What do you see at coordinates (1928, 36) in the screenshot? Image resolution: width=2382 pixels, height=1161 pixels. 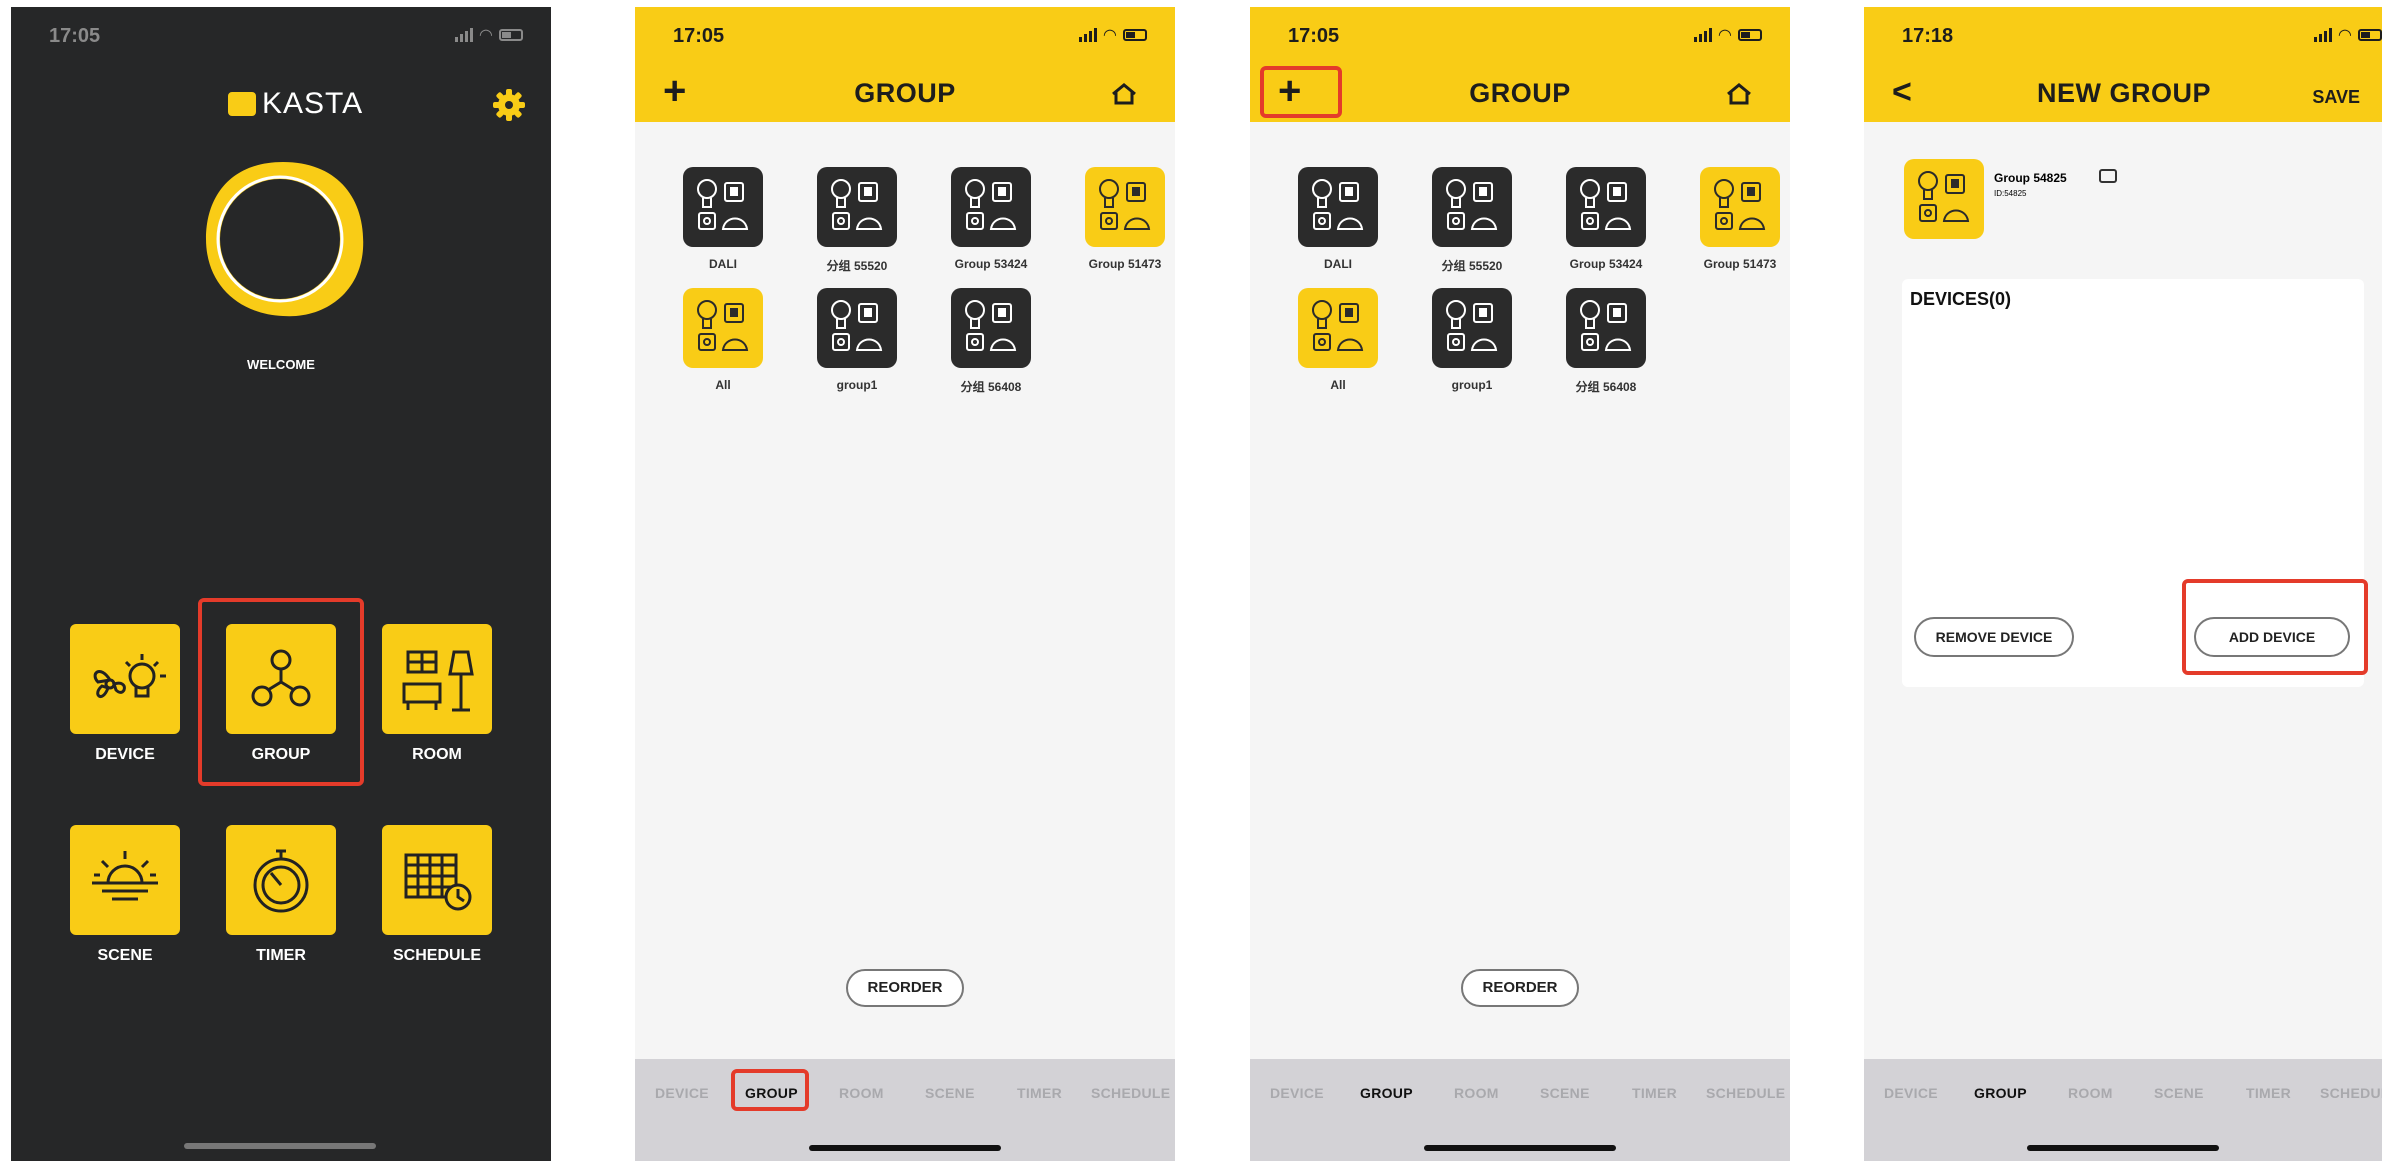 I see `status-time: 17:18` at bounding box center [1928, 36].